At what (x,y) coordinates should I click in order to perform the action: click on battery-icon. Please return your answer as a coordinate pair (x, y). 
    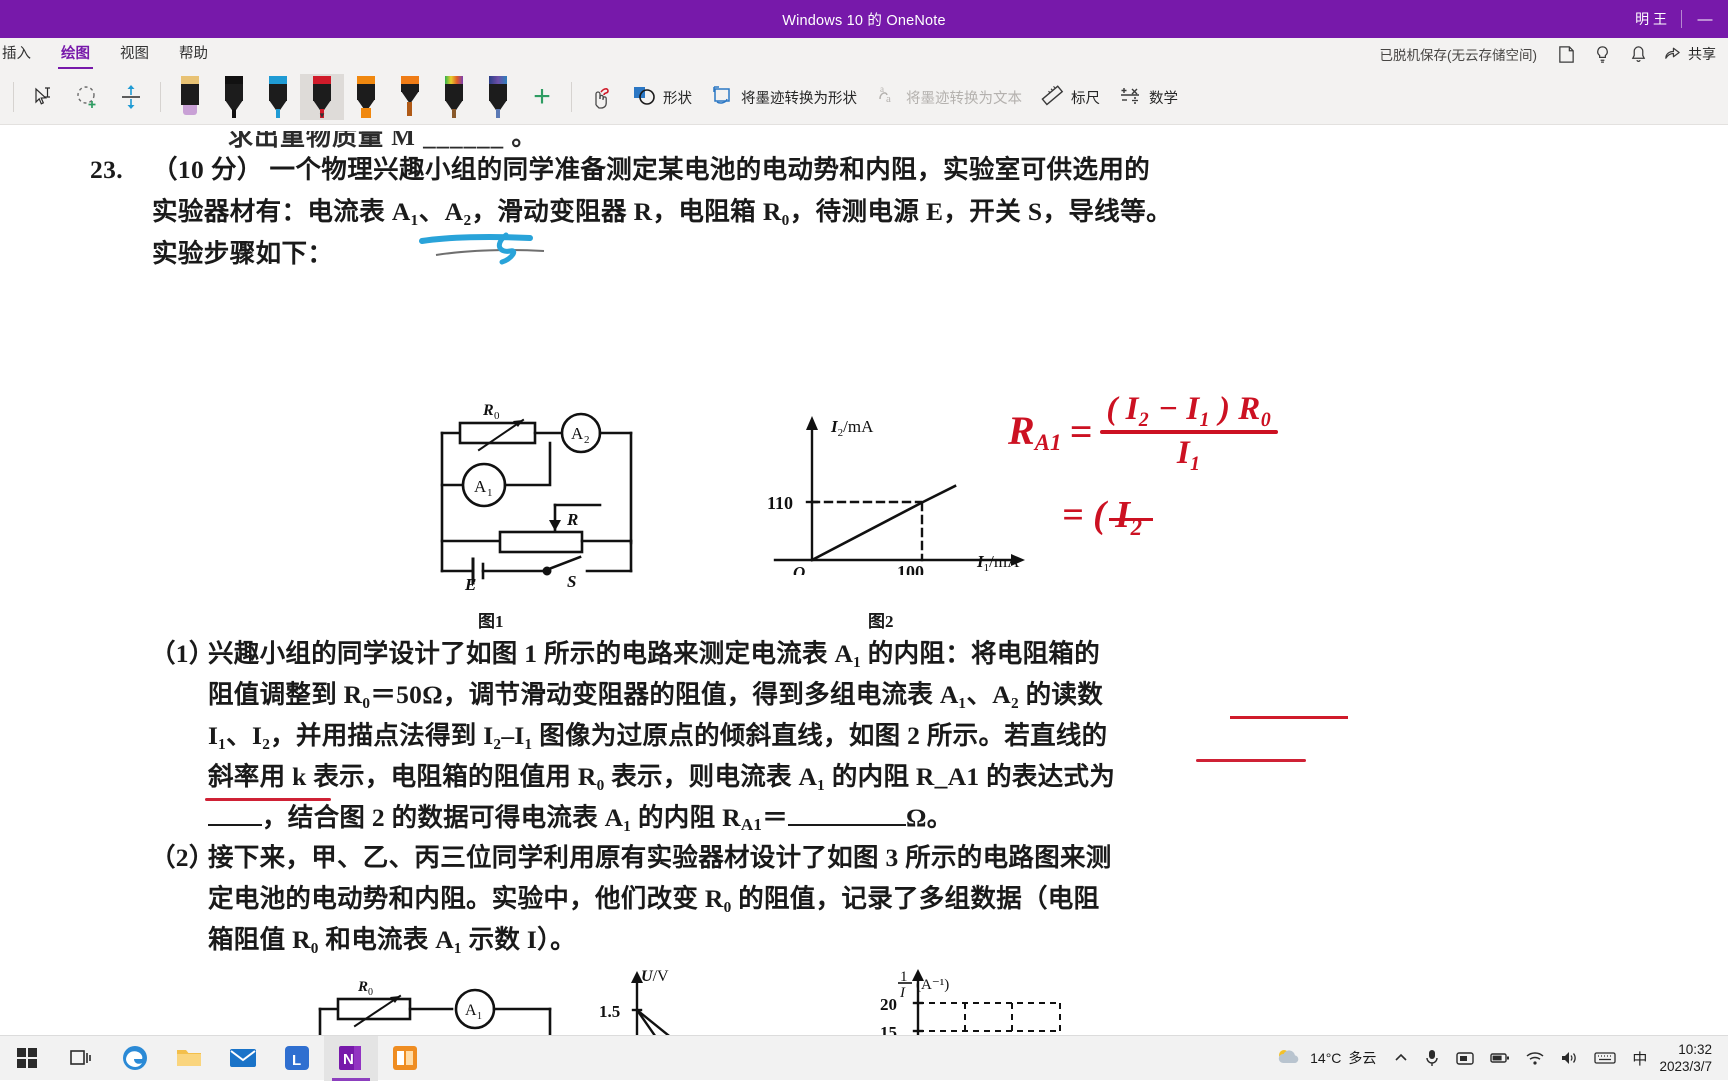
    Looking at the image, I should click on (1500, 1058).